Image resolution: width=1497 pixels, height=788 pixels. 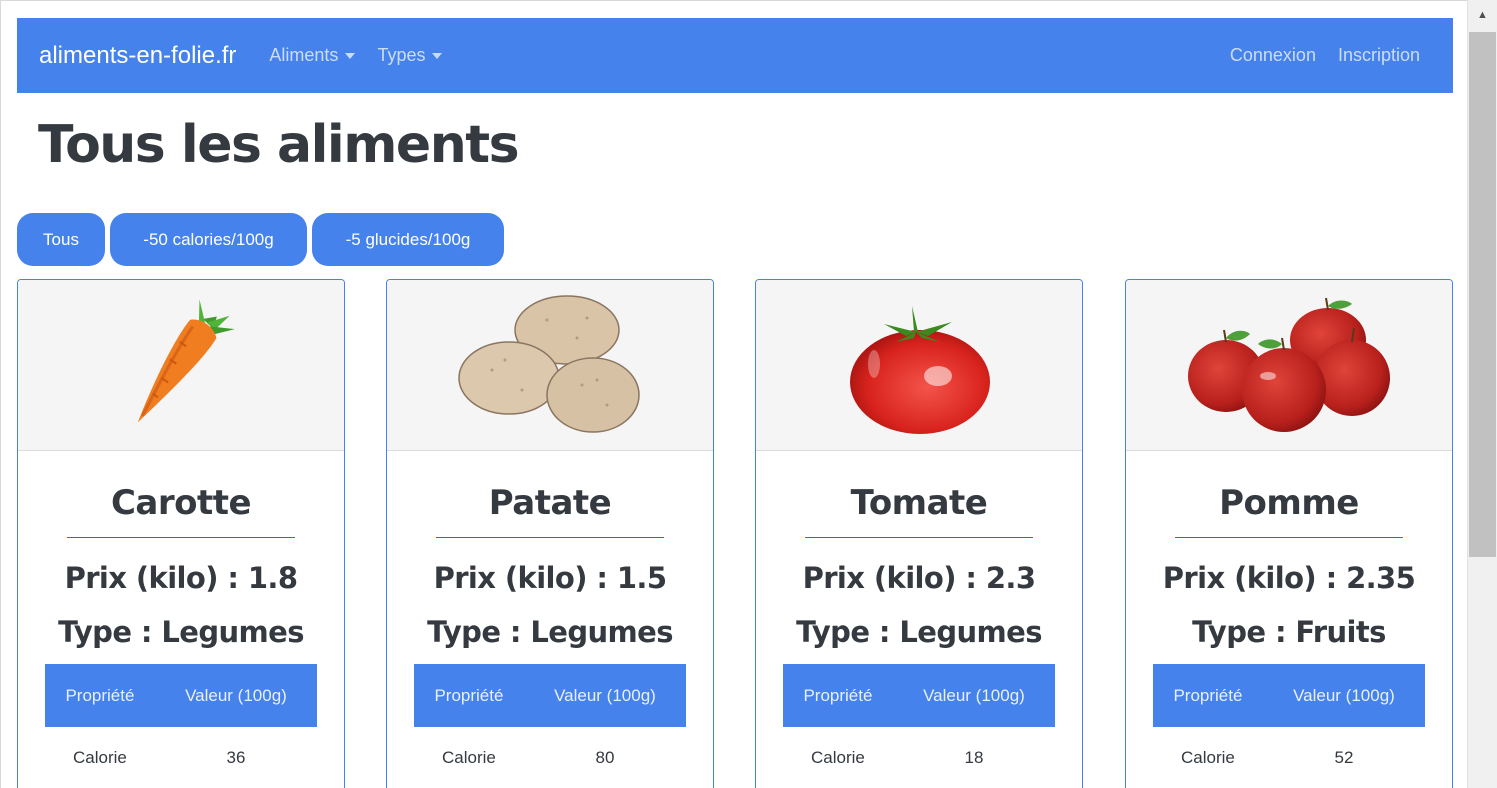 I want to click on scroll-thumb, so click(x=1482, y=294).